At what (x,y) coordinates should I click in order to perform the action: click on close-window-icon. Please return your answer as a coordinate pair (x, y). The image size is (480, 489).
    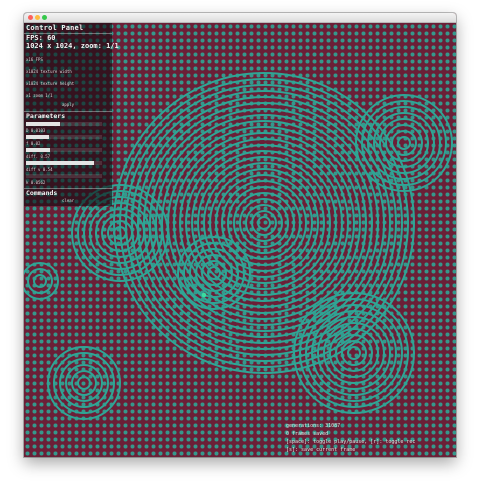
    Looking at the image, I should click on (30, 17).